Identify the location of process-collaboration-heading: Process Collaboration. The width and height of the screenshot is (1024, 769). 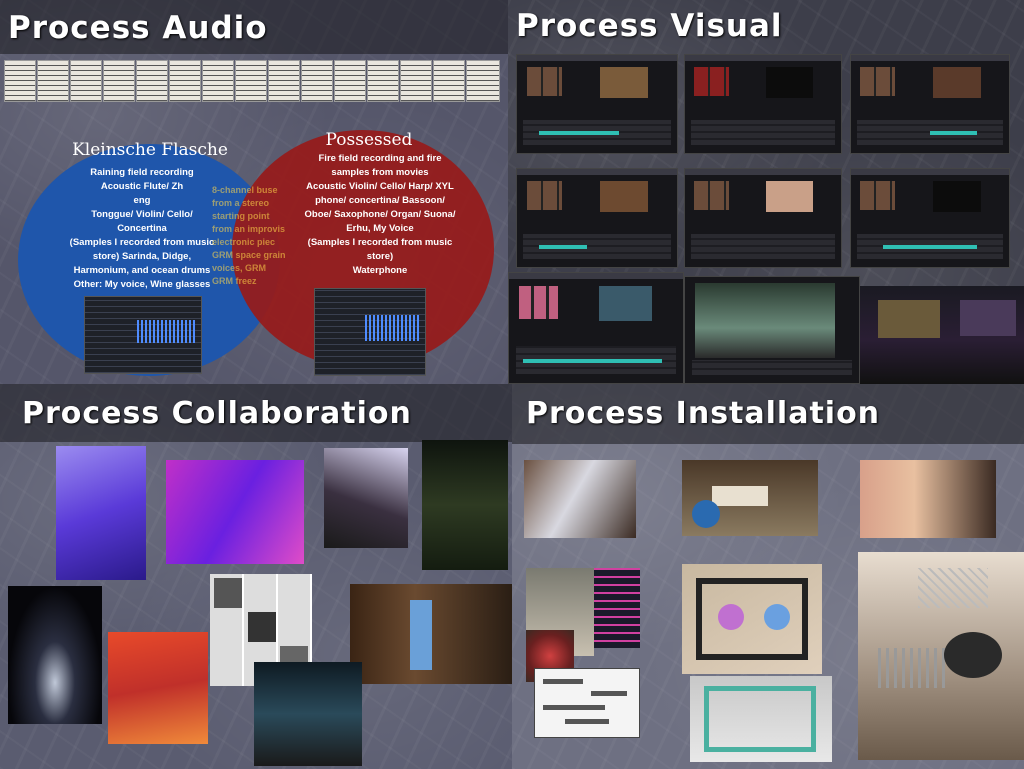
(217, 413).